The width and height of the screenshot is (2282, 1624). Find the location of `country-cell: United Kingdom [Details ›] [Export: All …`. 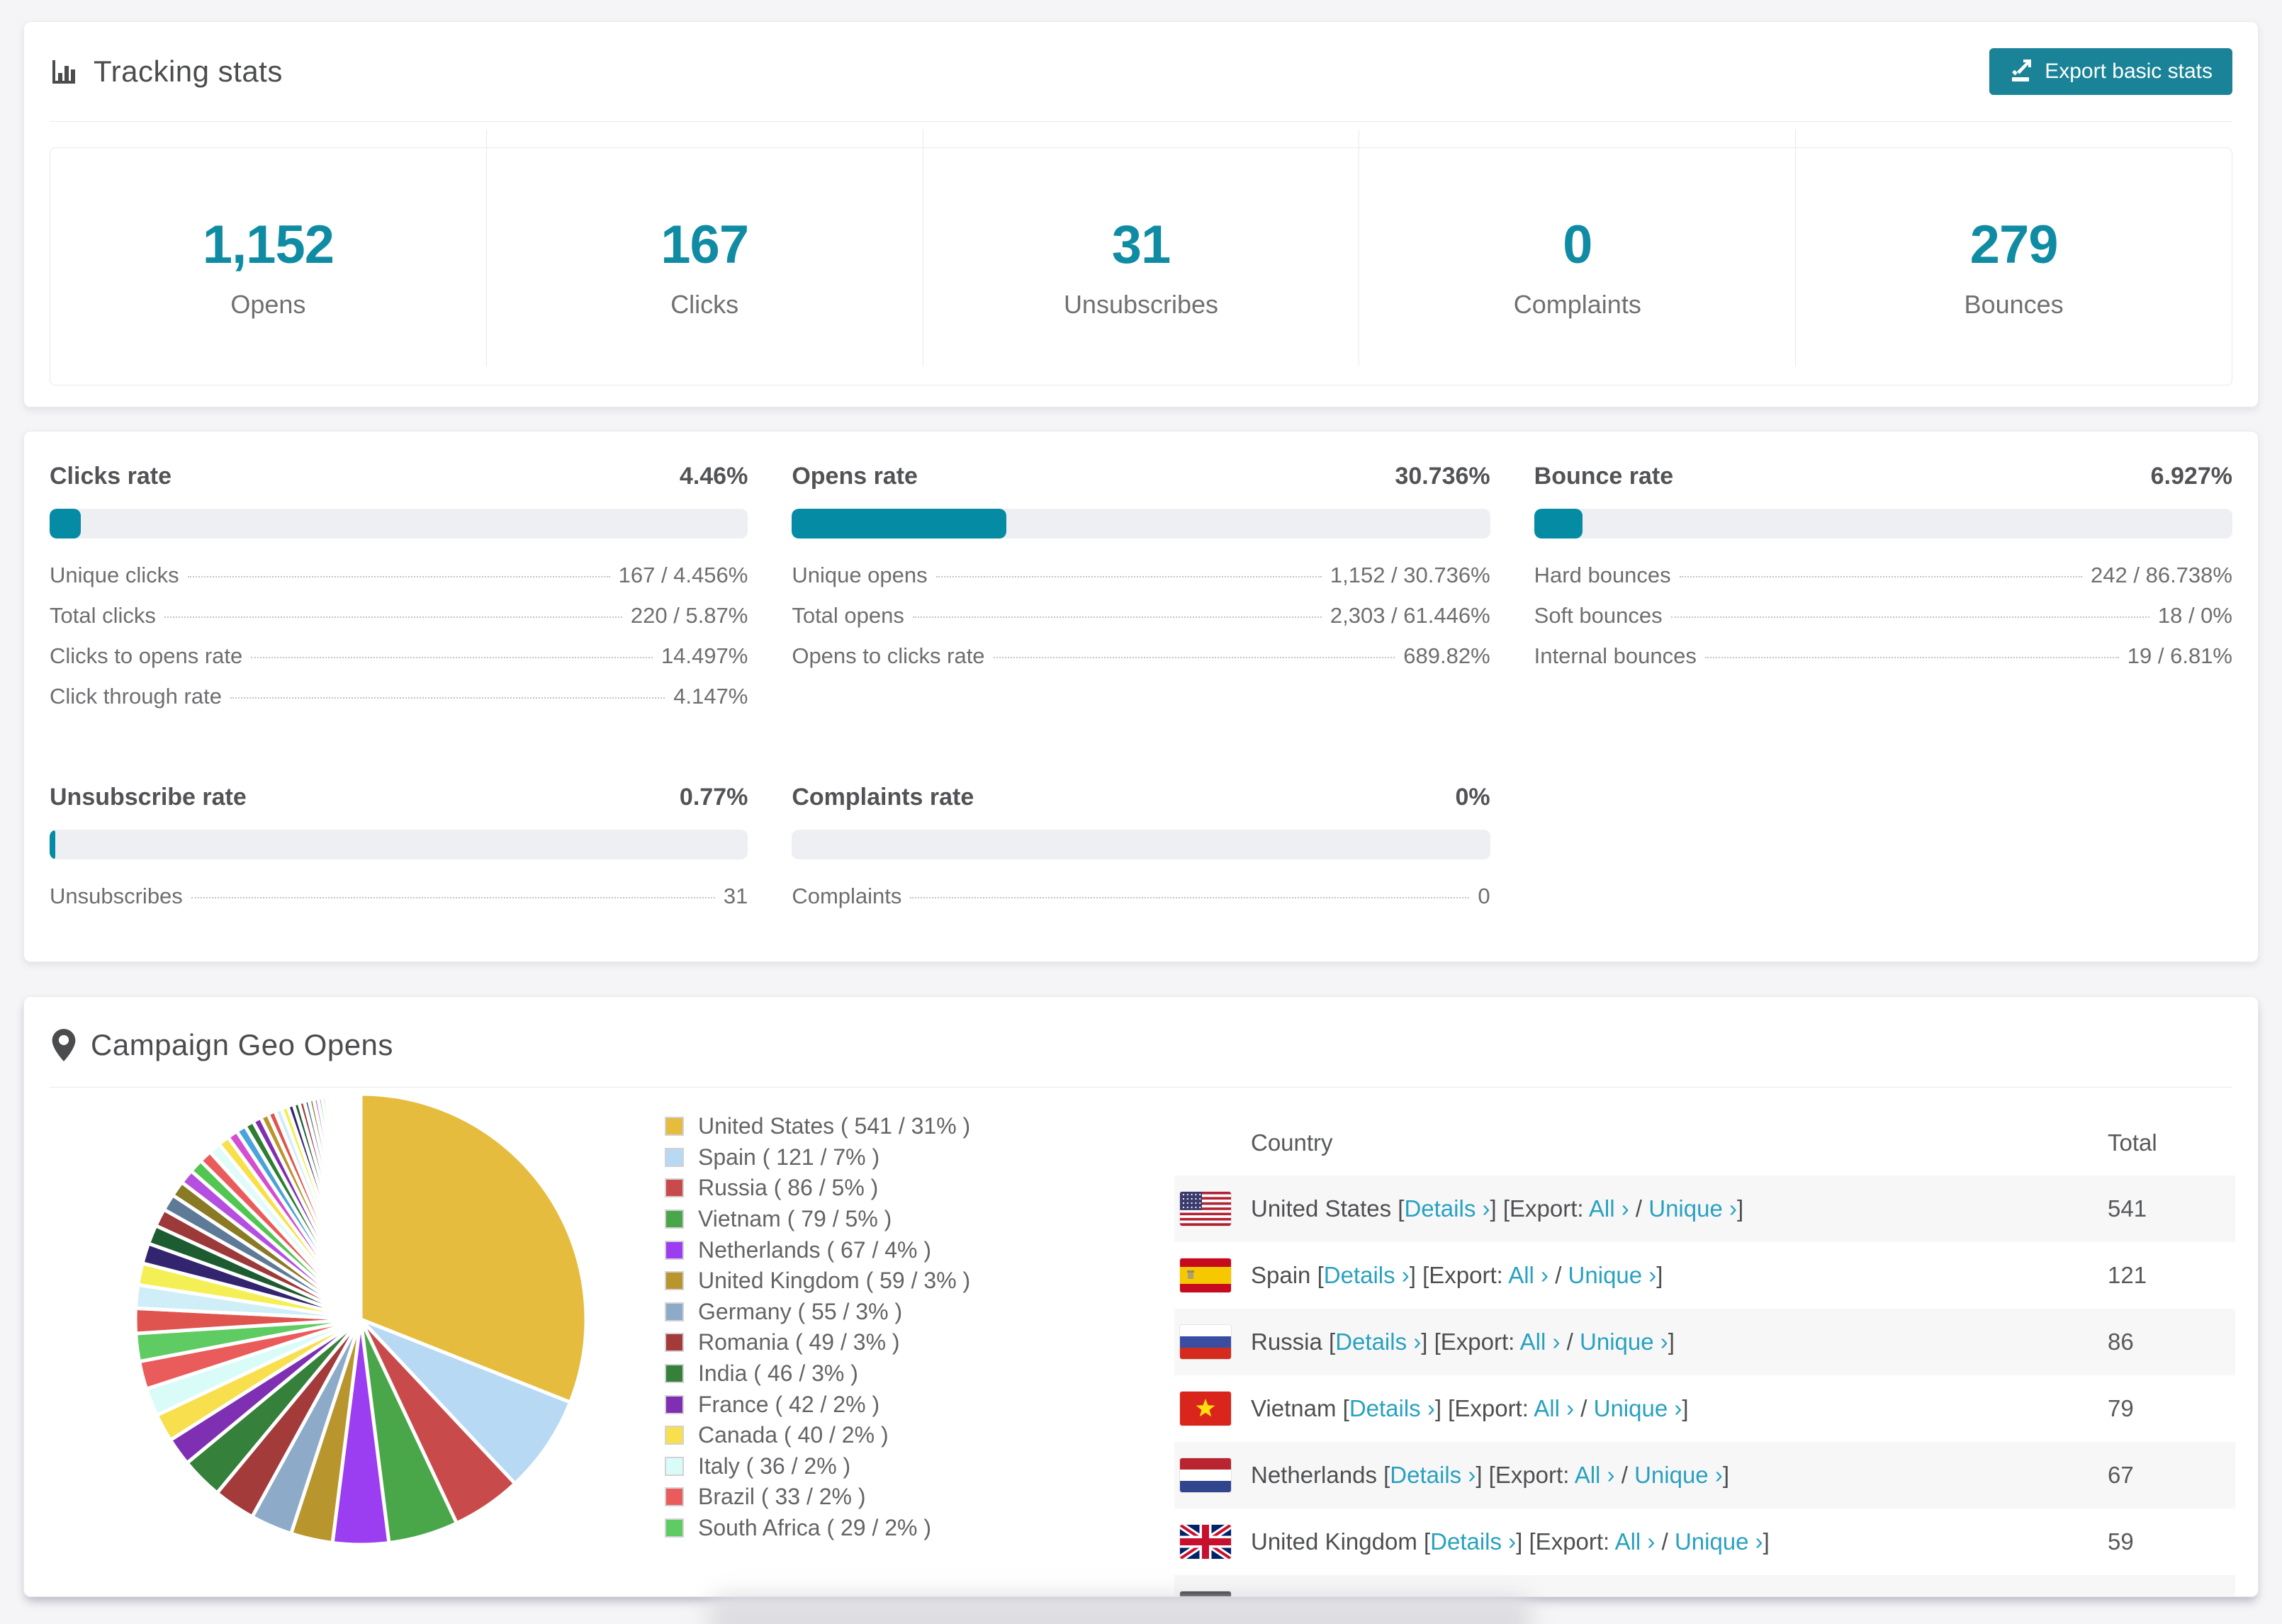

country-cell: United Kingdom [Details ›] [Export: All … is located at coordinates (1510, 1541).